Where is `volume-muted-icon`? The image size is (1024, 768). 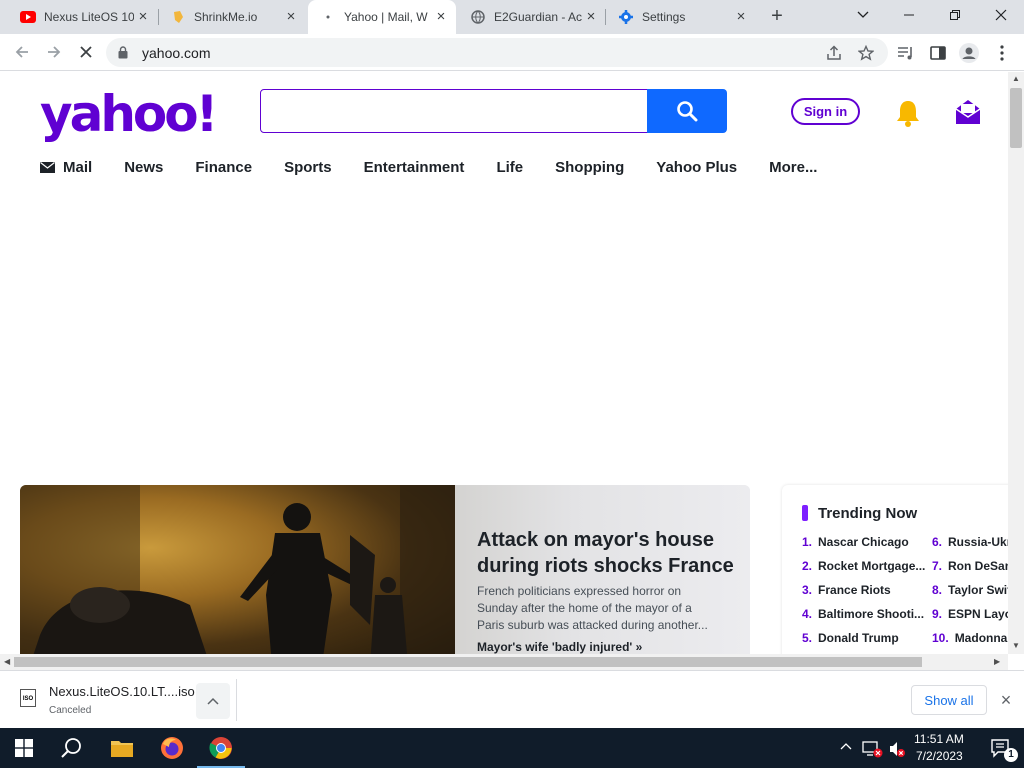 volume-muted-icon is located at coordinates (897, 750).